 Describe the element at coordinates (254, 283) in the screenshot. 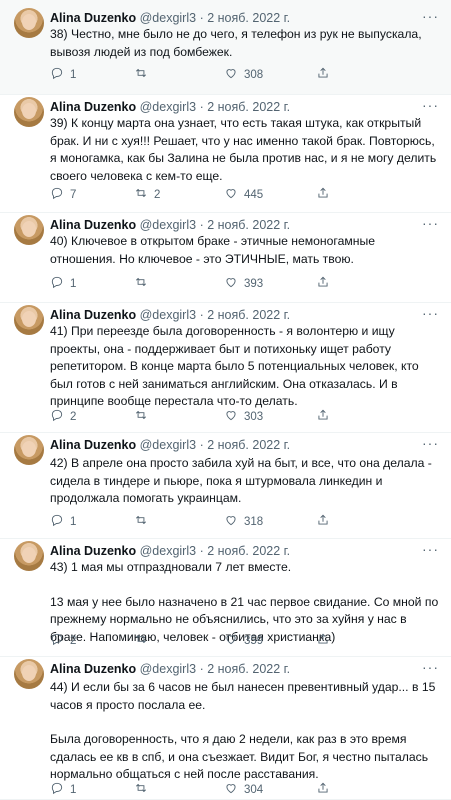

I see `like-count: 393` at that location.